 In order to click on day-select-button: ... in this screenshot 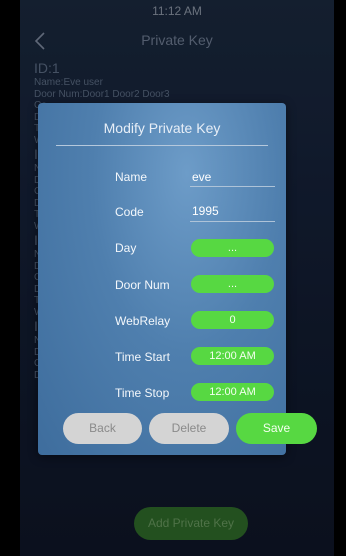, I will do `click(232, 248)`.